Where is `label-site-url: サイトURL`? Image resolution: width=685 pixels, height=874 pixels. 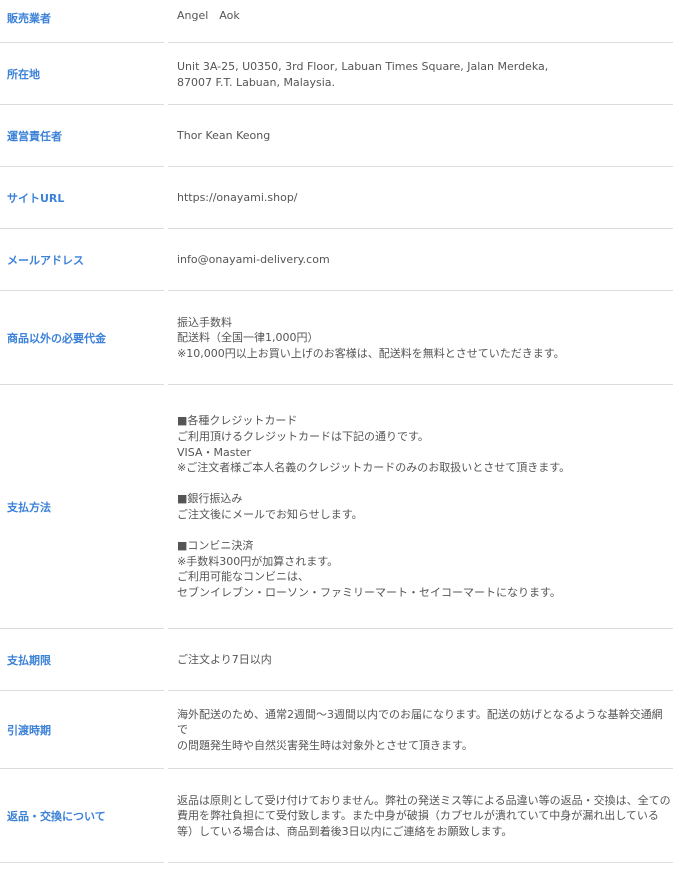 label-site-url: サイトURL is located at coordinates (36, 198).